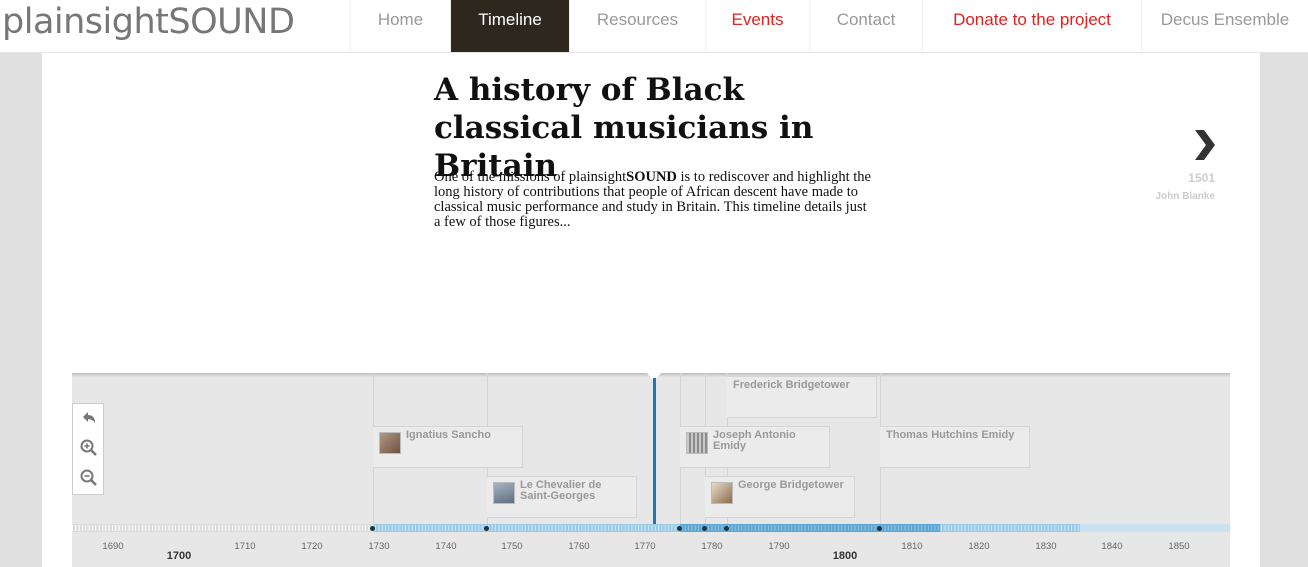  I want to click on timeline-axis, so click(651, 528).